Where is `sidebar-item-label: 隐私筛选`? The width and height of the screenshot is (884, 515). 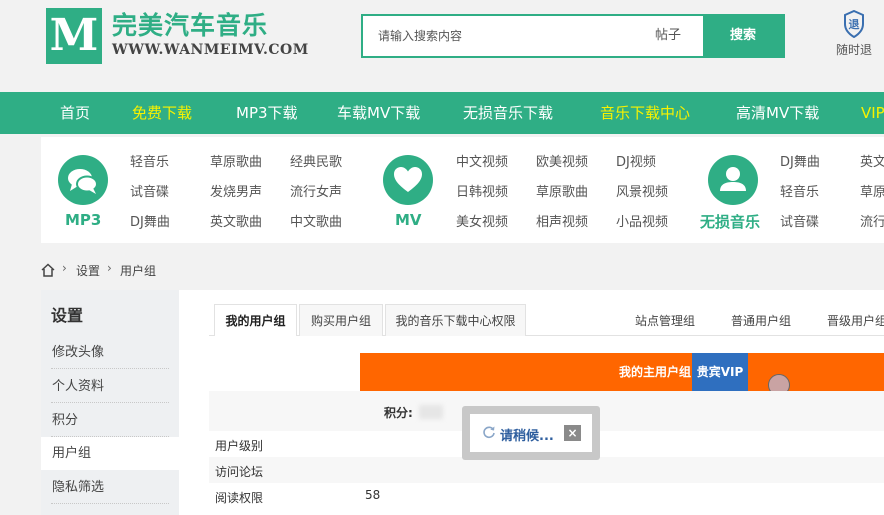
sidebar-item-label: 隐私筛选 is located at coordinates (78, 487).